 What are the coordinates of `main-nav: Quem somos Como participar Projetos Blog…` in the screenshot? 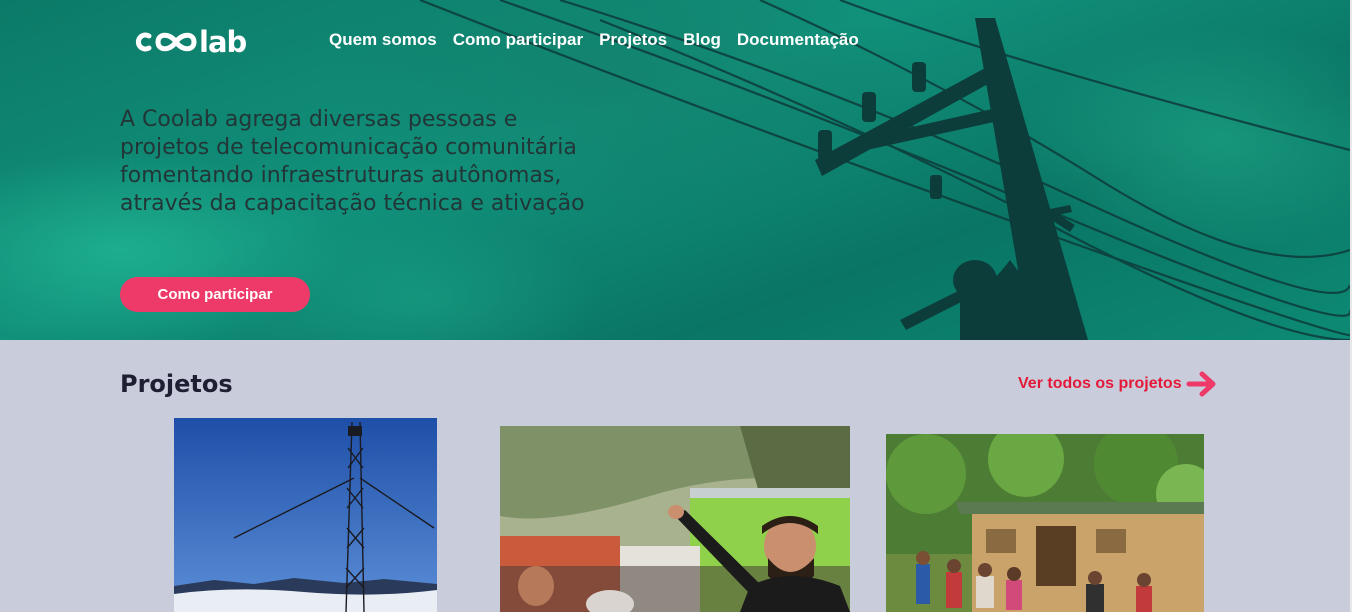 It's located at (594, 40).